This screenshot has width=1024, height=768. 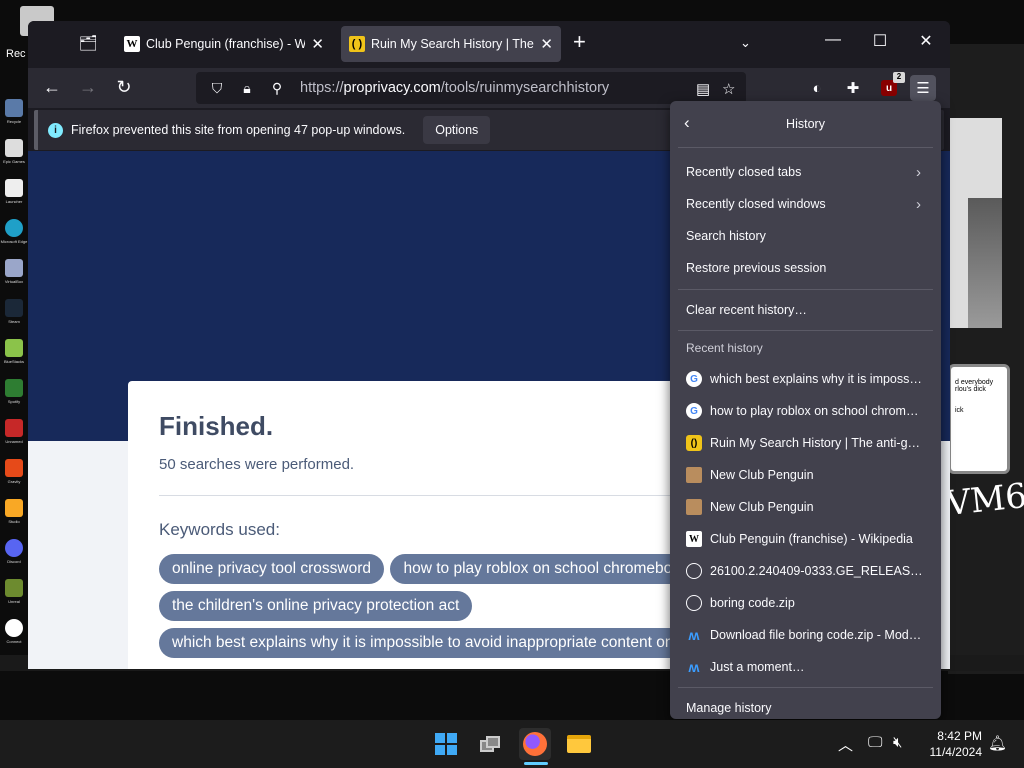 I want to click on new-tab-button: +, so click(x=579, y=42).